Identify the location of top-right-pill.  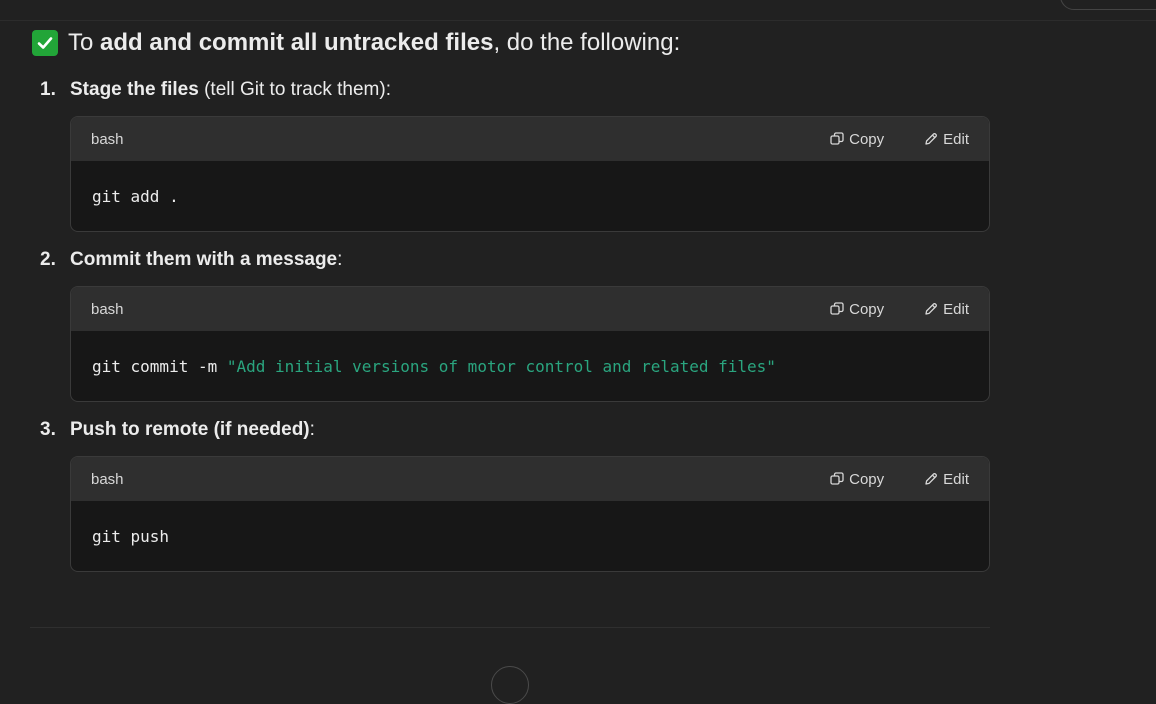
(1108, 5).